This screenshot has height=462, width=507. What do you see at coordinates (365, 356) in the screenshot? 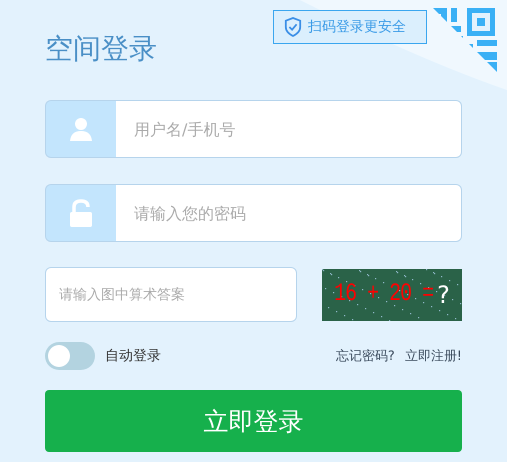
I see `forgot-password-link: 忘记密码?` at bounding box center [365, 356].